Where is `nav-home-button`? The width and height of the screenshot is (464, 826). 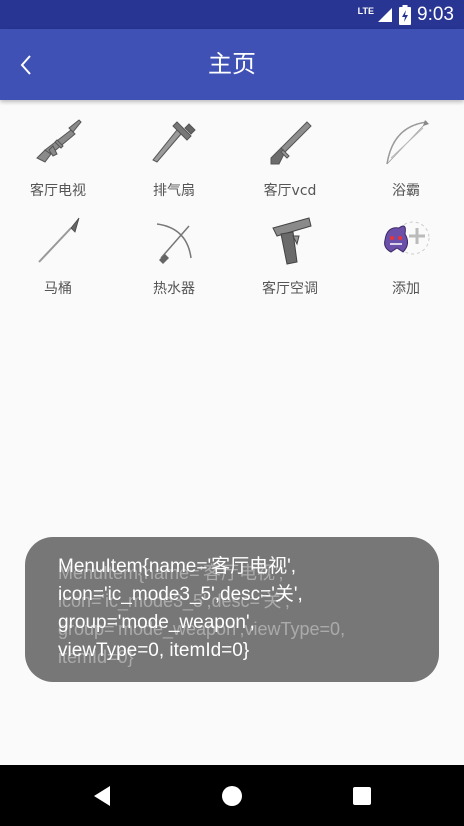 nav-home-button is located at coordinates (232, 796).